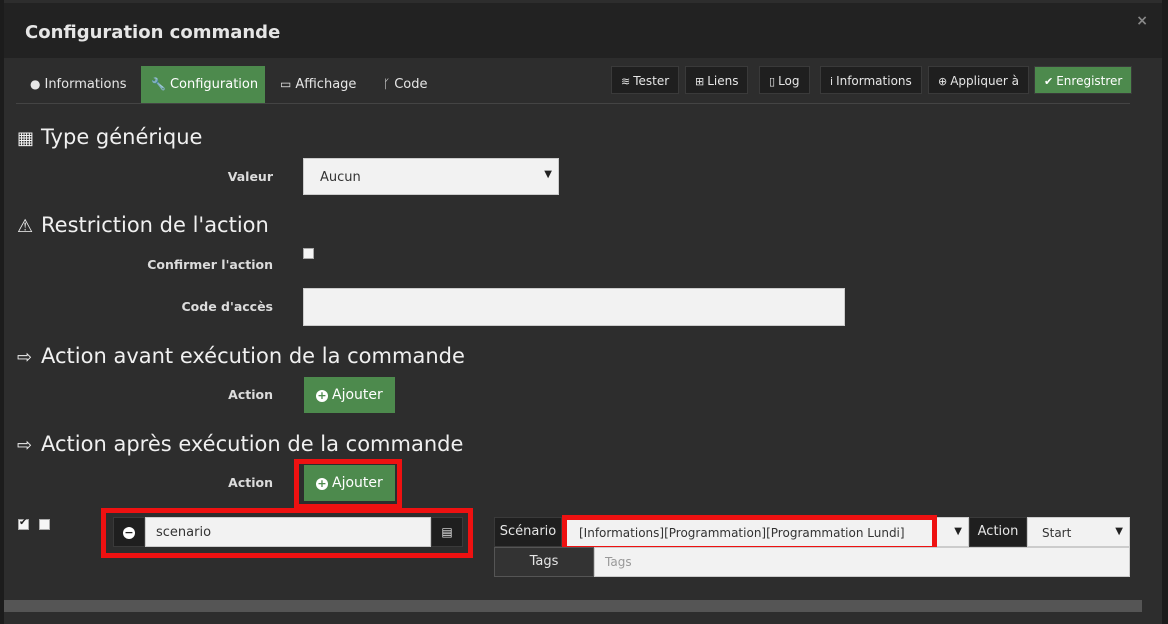 The width and height of the screenshot is (1168, 624). What do you see at coordinates (832, 81) in the screenshot?
I see `info-icon: i` at bounding box center [832, 81].